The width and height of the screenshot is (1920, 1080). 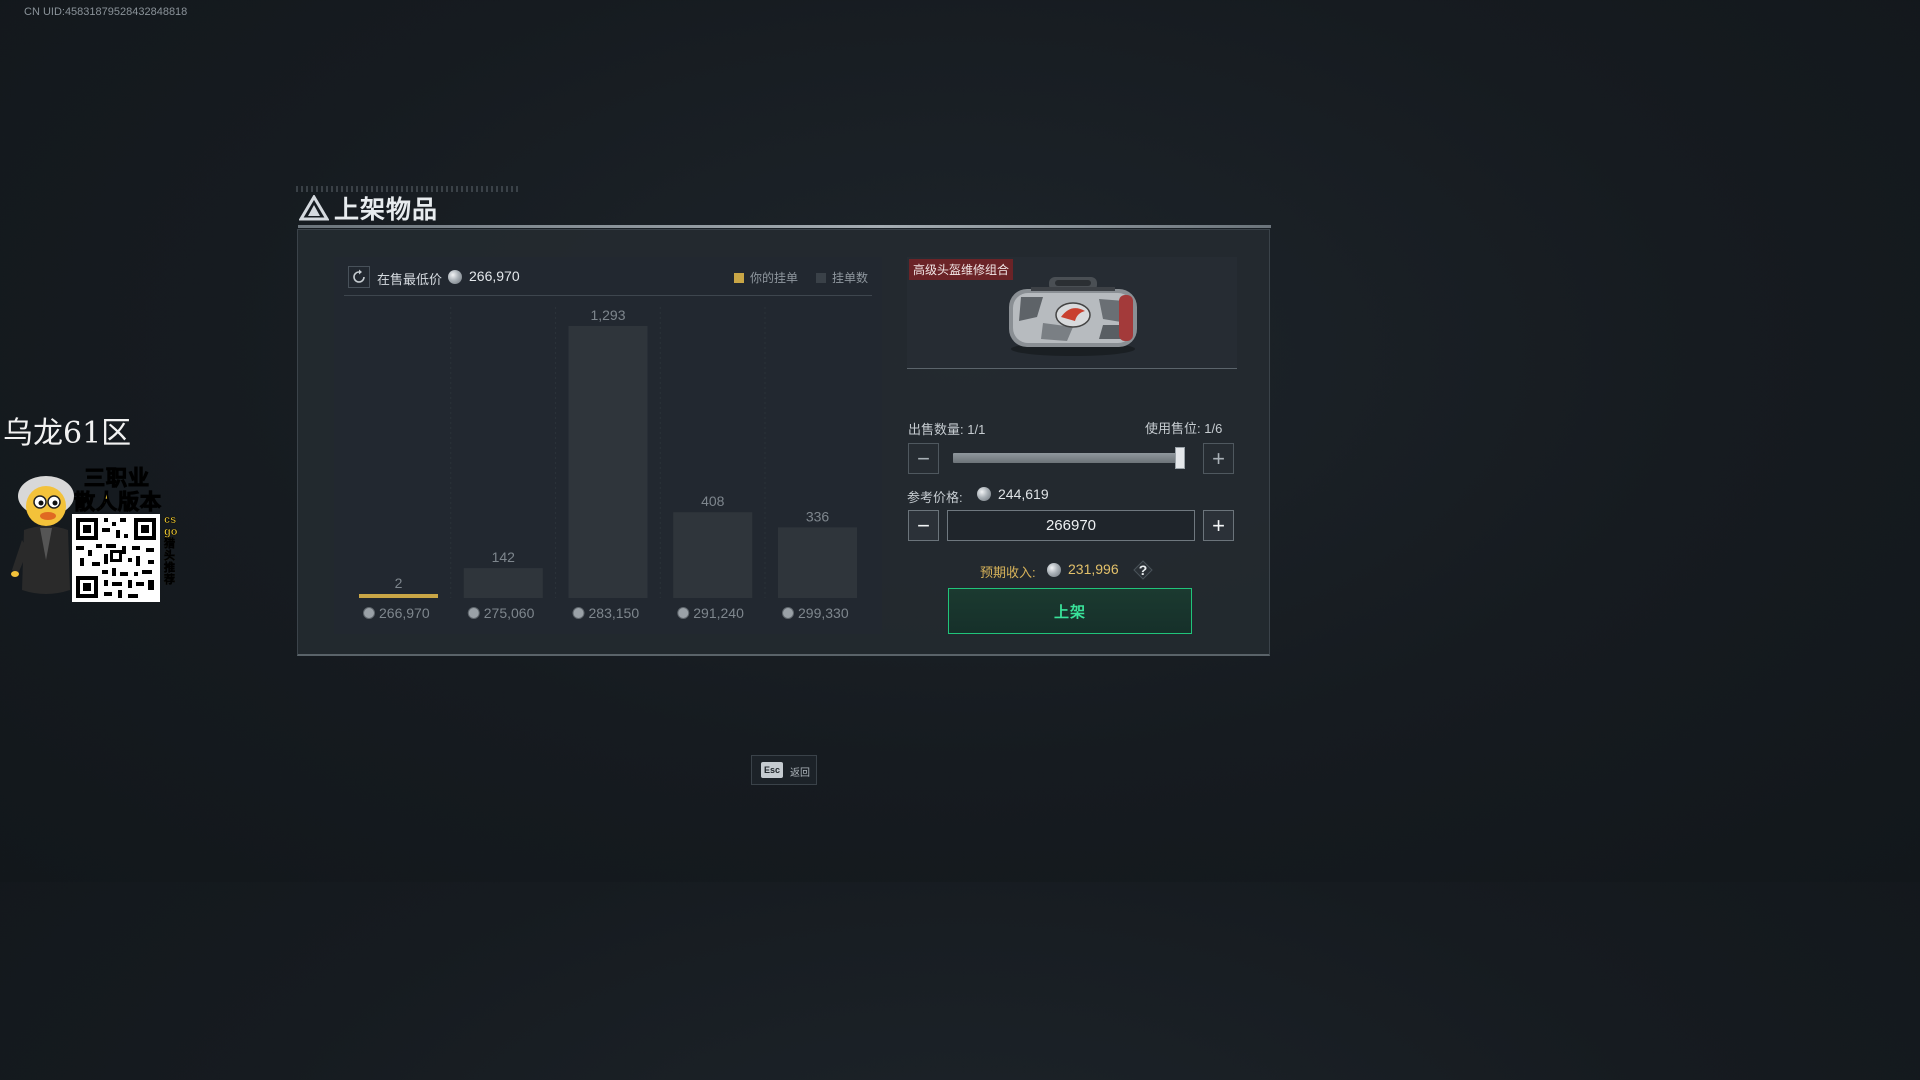 What do you see at coordinates (404, 613) in the screenshot?
I see `chart-tick-label: 266,970` at bounding box center [404, 613].